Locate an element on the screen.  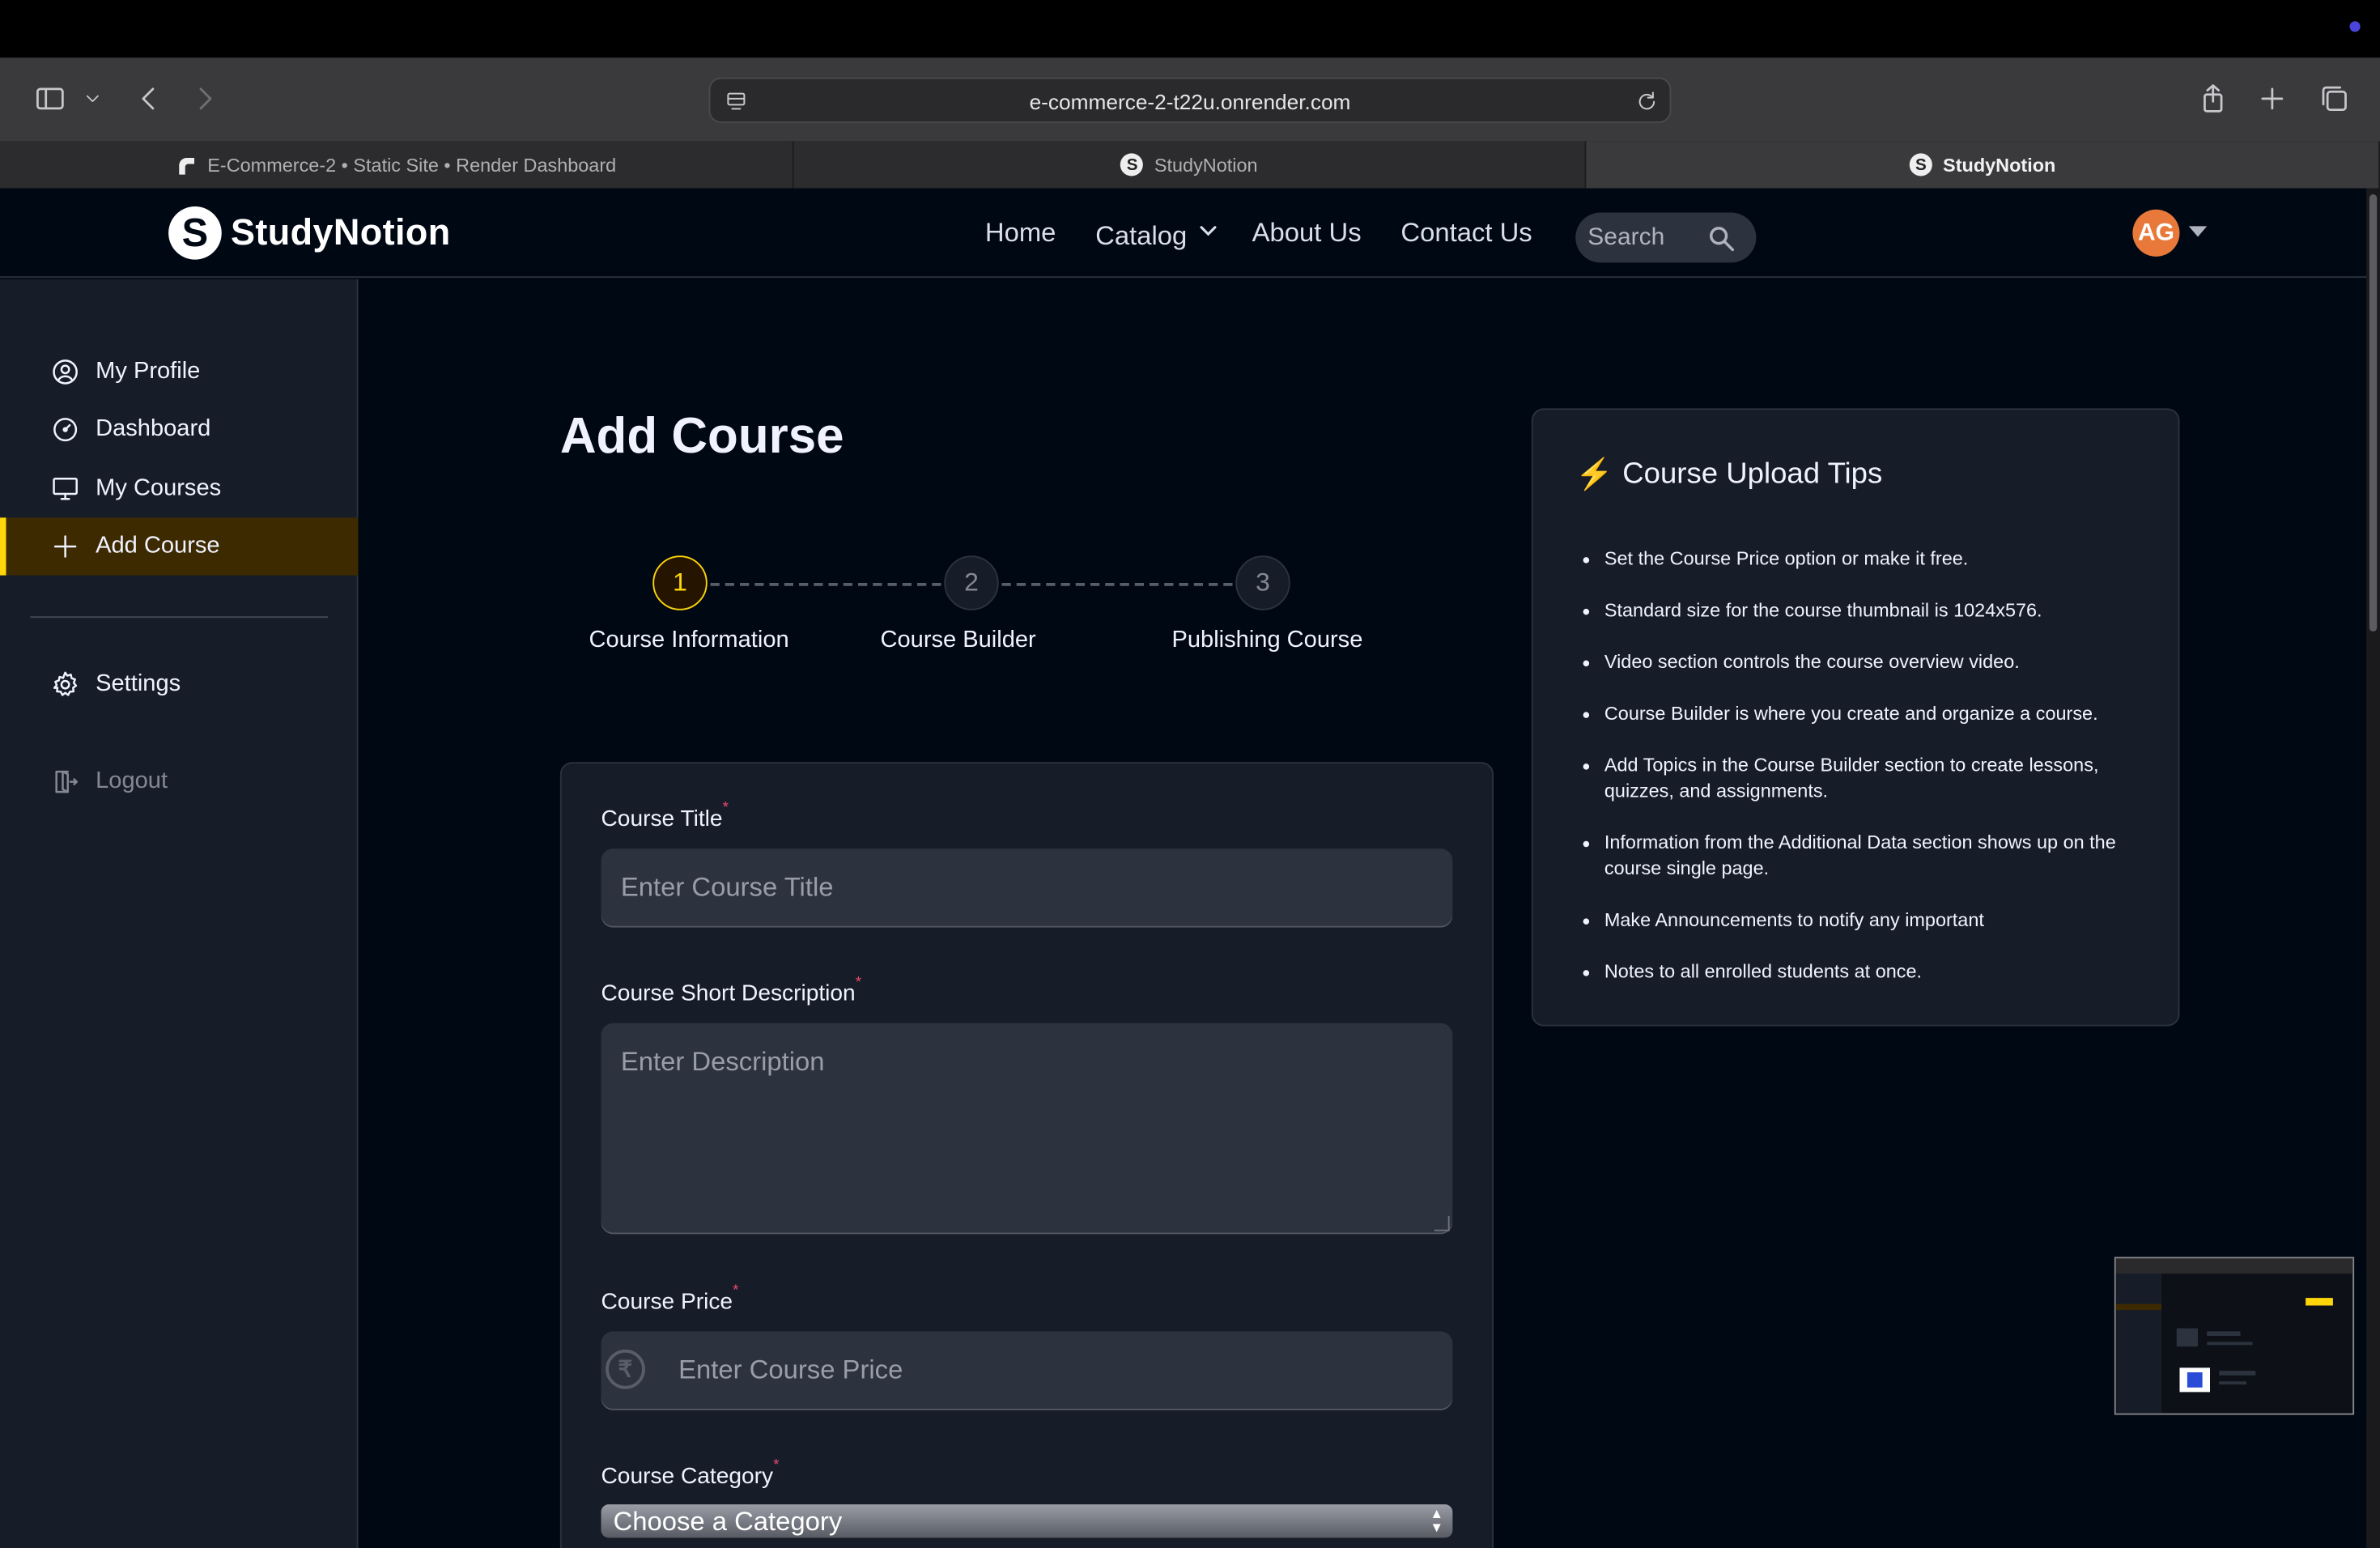
gauge-icon is located at coordinates (66, 430).